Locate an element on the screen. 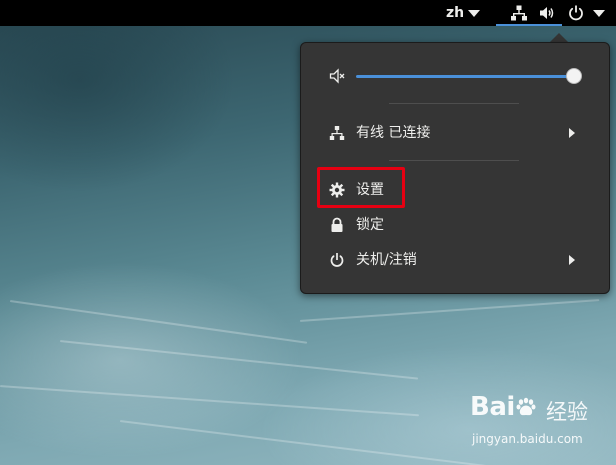 The image size is (616, 465). watermark-logo-text: Bai is located at coordinates (492, 407).